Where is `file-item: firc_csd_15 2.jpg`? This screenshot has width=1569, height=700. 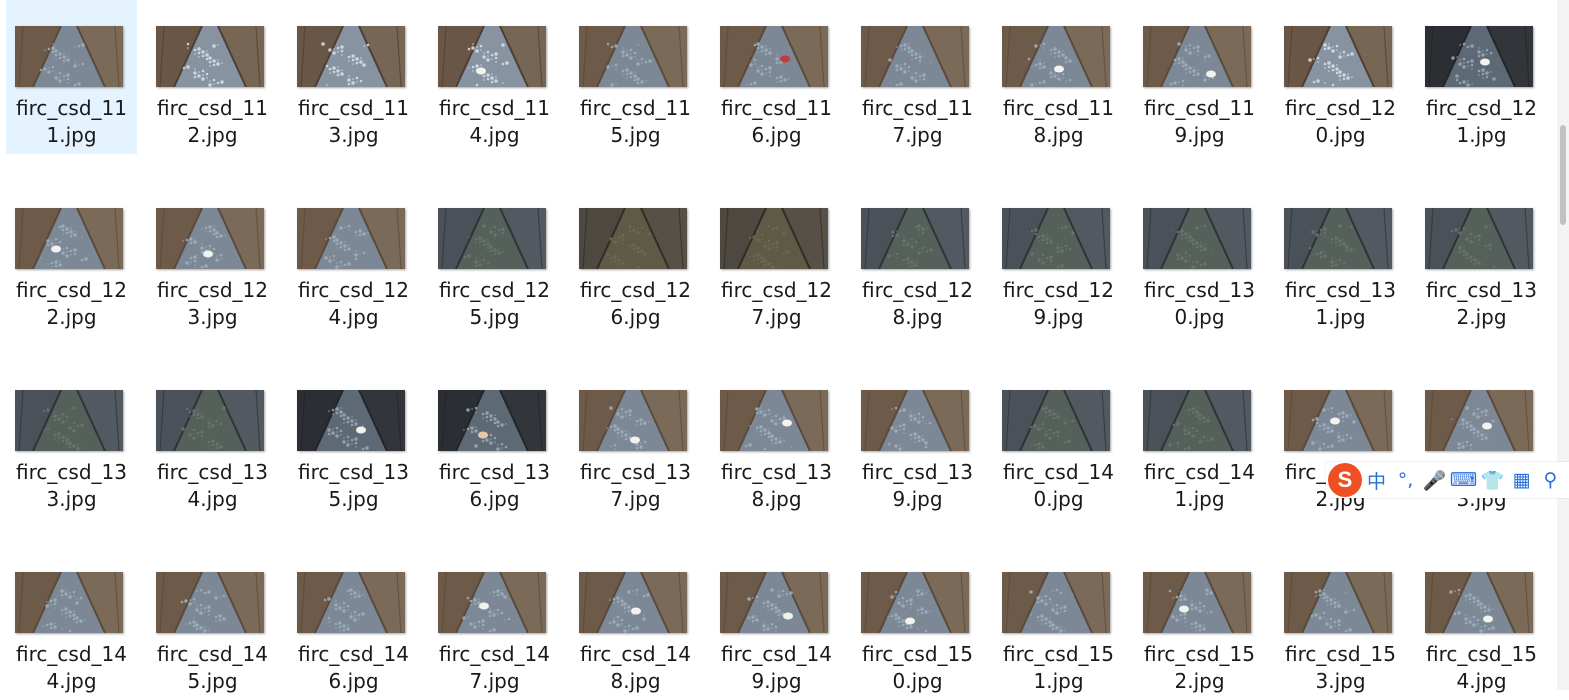
file-item: firc_csd_15 2.jpg is located at coordinates (1199, 623).